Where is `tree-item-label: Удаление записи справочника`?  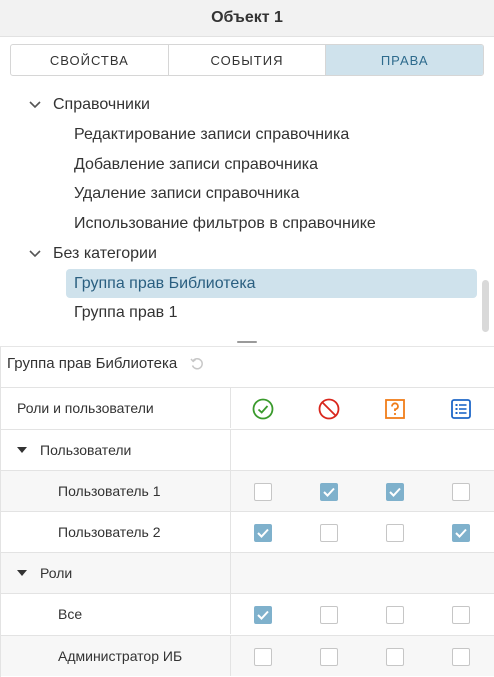
tree-item-label: Удаление записи справочника is located at coordinates (187, 193).